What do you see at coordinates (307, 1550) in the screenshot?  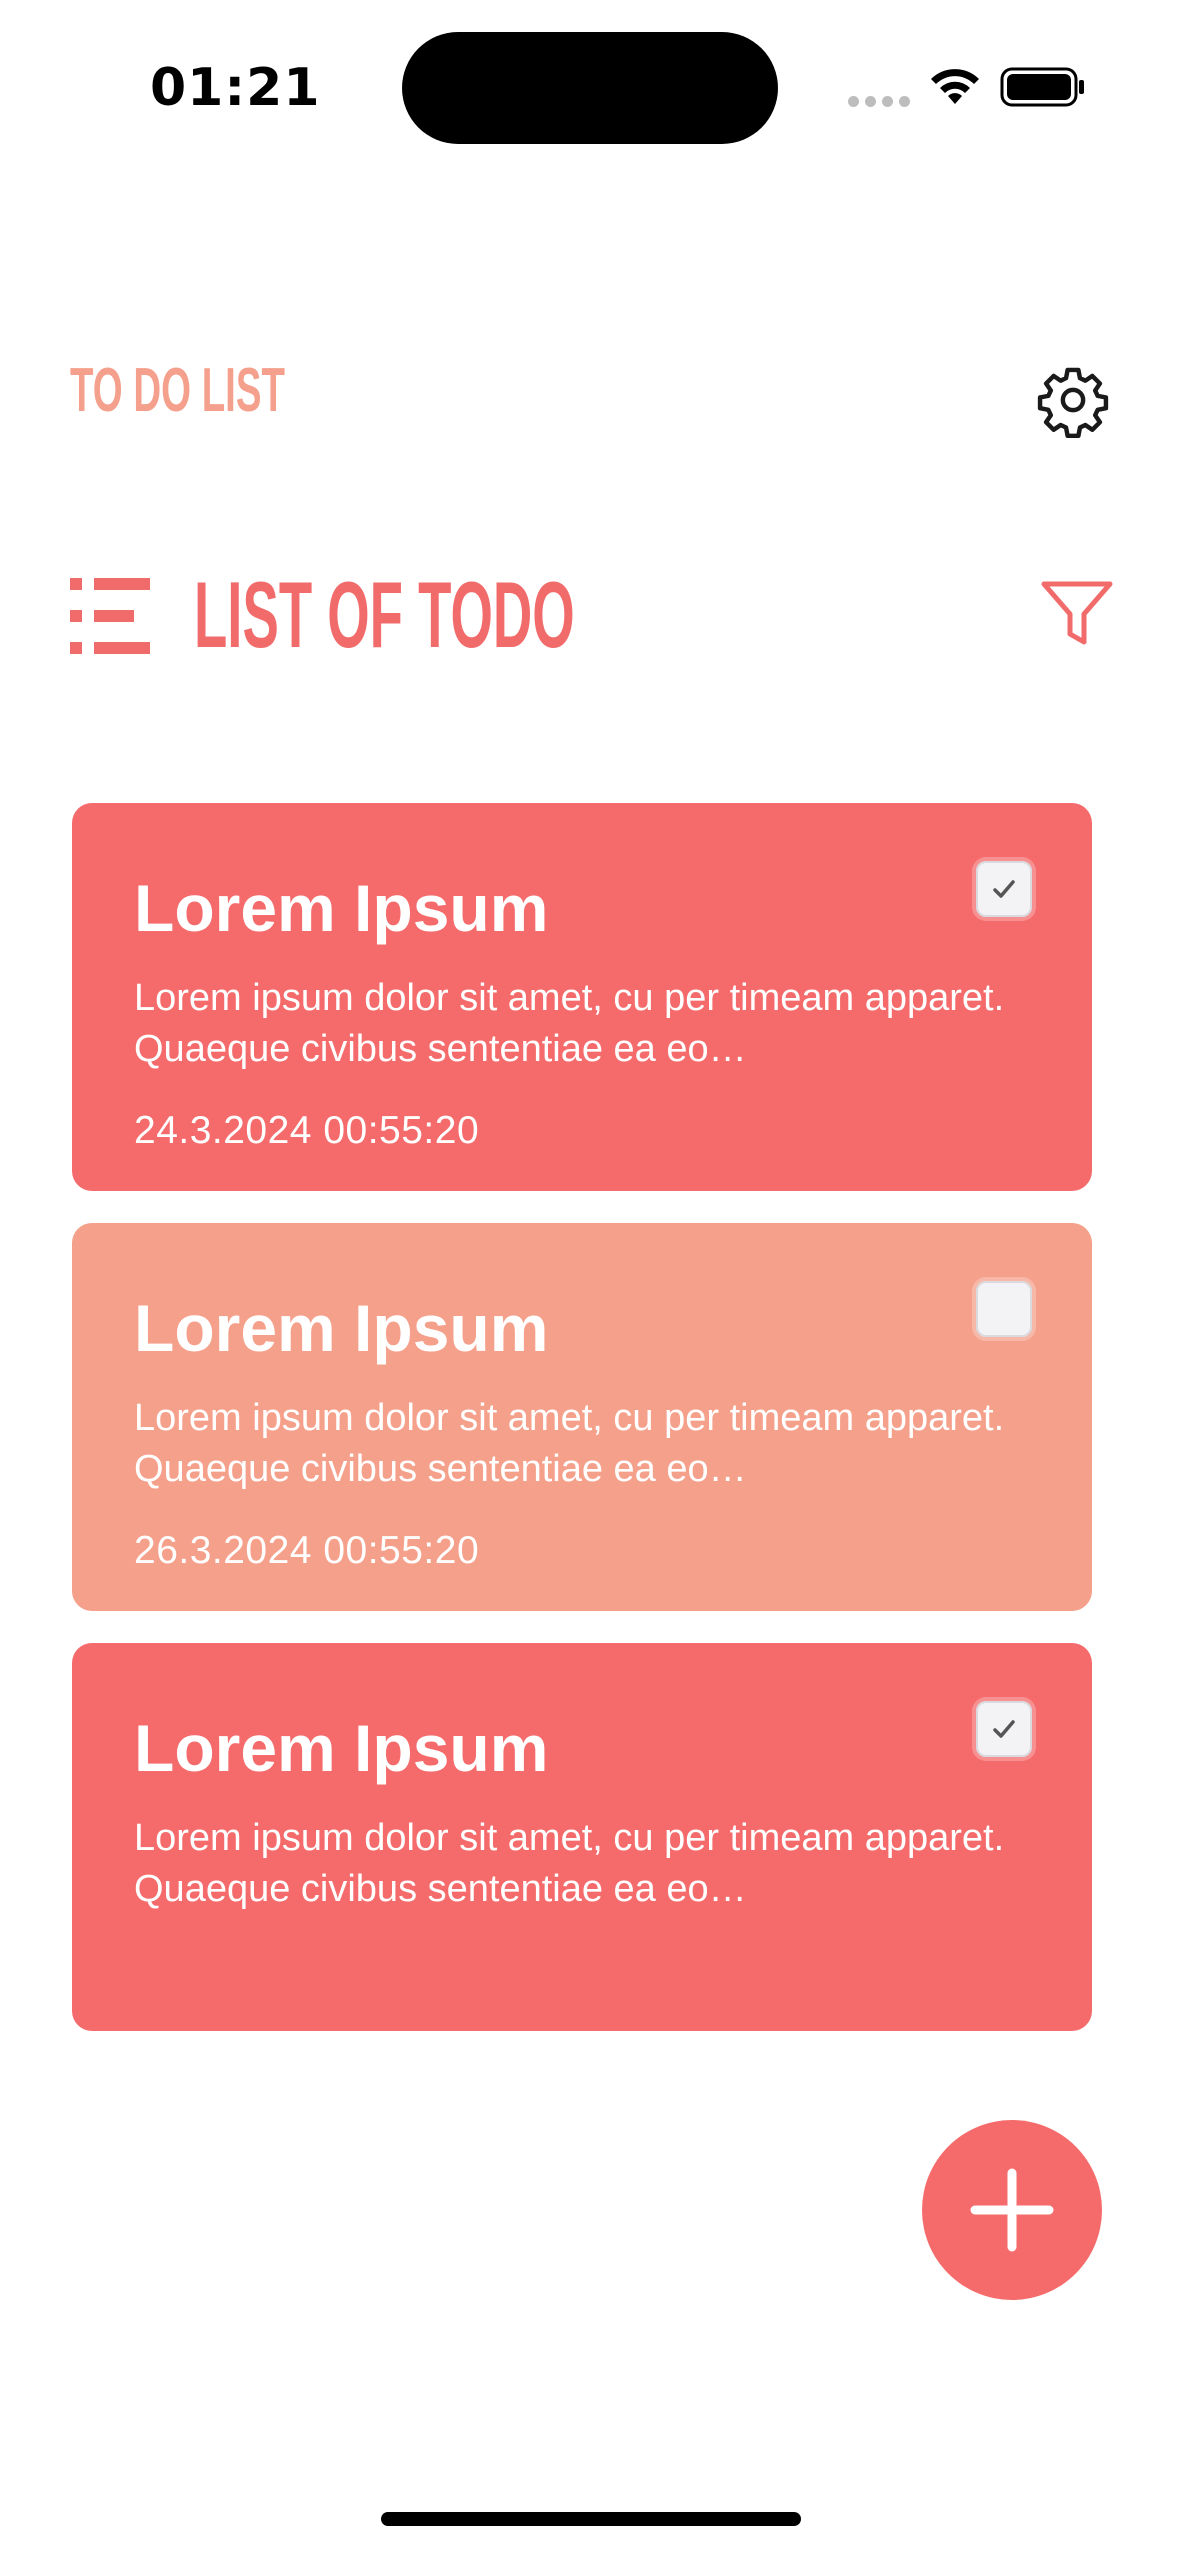 I see `todo-date: 26.3.2024 00:55:20` at bounding box center [307, 1550].